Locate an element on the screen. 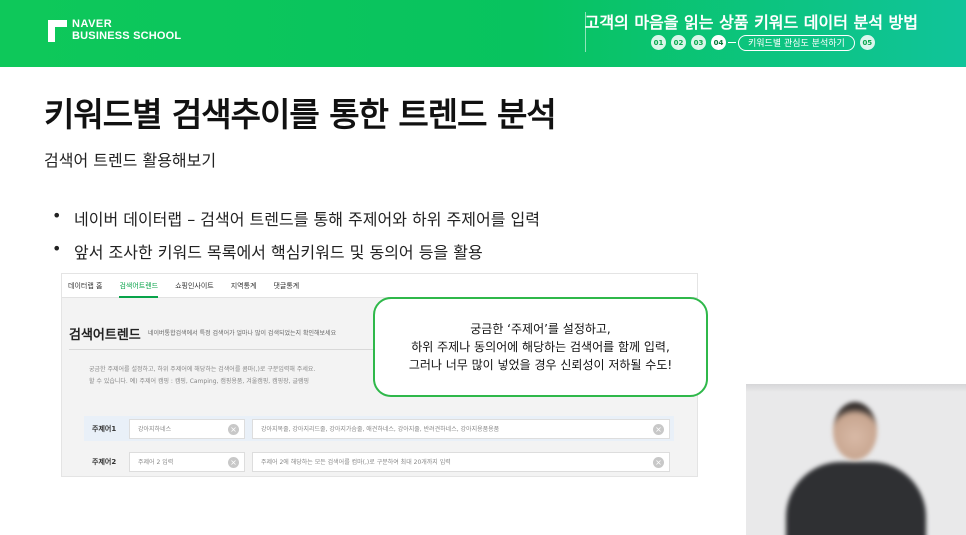 This screenshot has height=535, width=966. nav-regional-stats: 지역통계 is located at coordinates (244, 286).